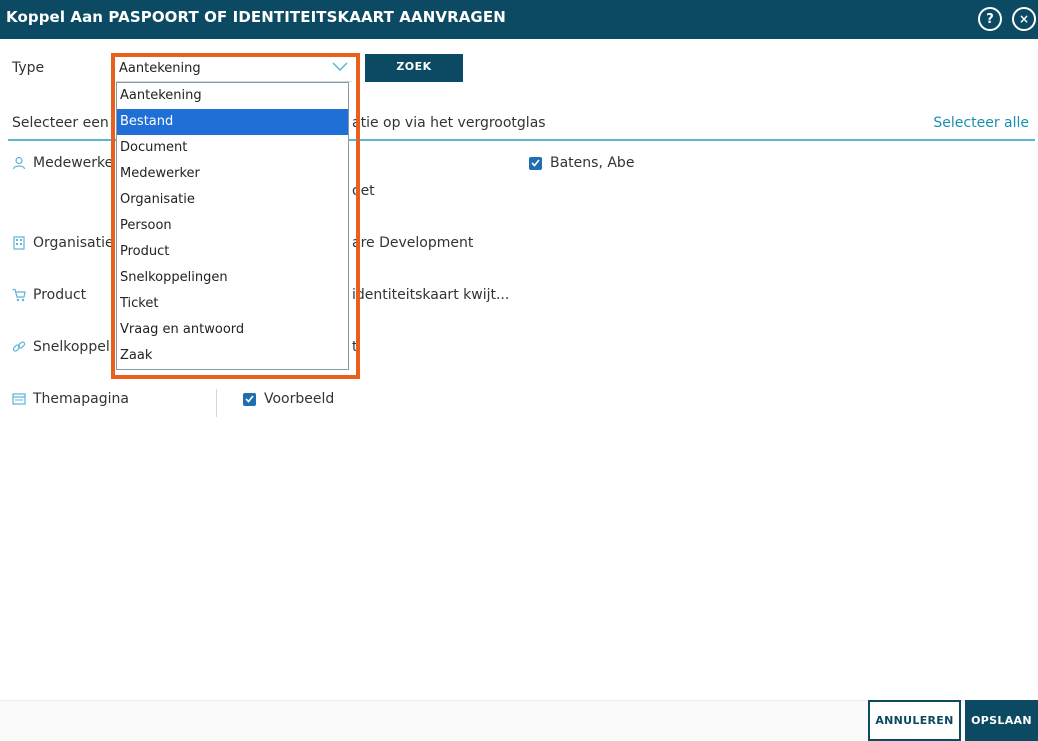 The width and height of the screenshot is (1038, 741). What do you see at coordinates (19, 163) in the screenshot?
I see `user-icon` at bounding box center [19, 163].